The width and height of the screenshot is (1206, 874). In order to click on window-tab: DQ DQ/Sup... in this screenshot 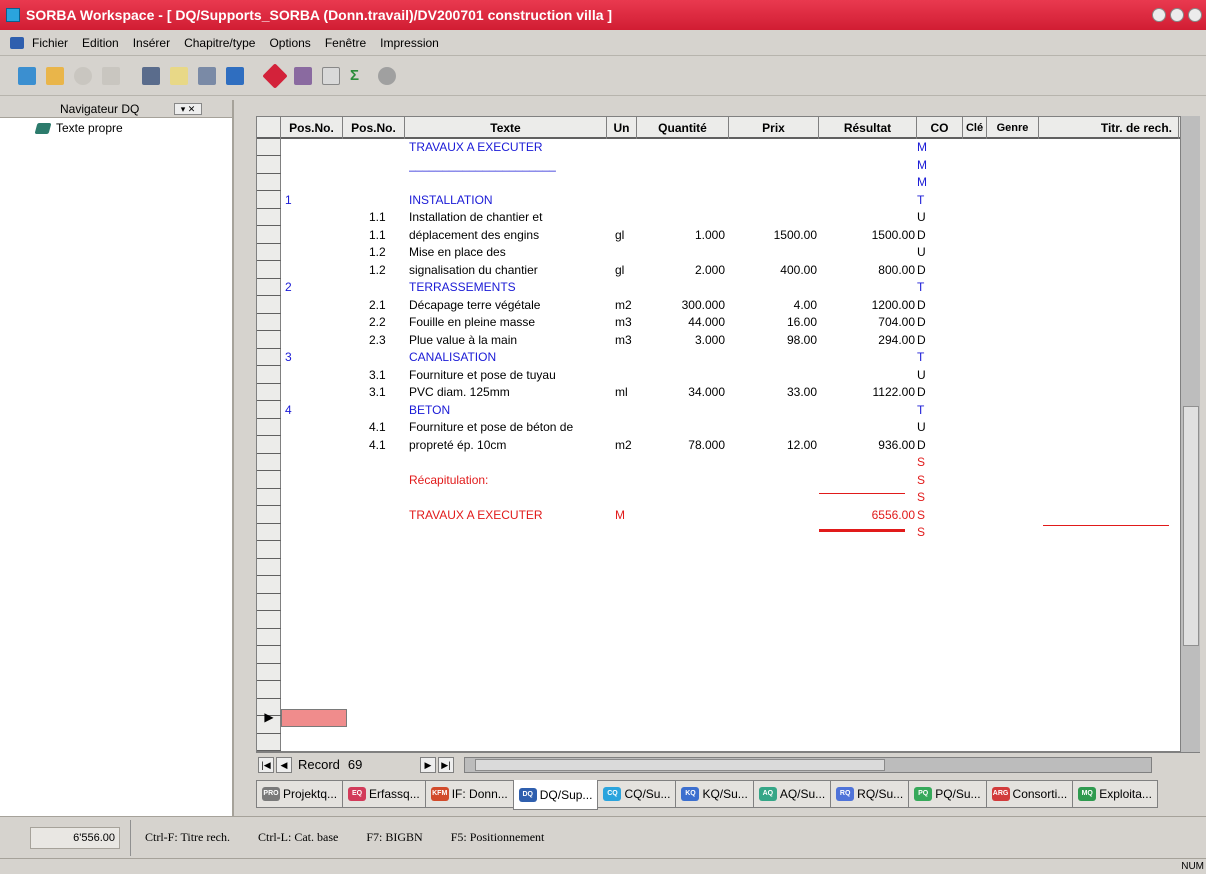, I will do `click(555, 795)`.